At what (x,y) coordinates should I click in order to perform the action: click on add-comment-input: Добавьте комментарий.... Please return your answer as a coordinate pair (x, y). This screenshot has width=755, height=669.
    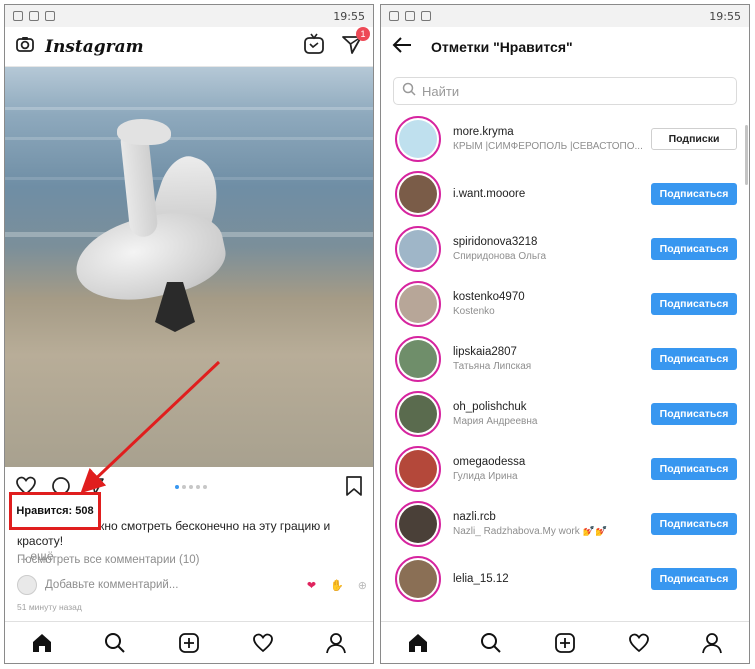
    Looking at the image, I should click on (111, 585).